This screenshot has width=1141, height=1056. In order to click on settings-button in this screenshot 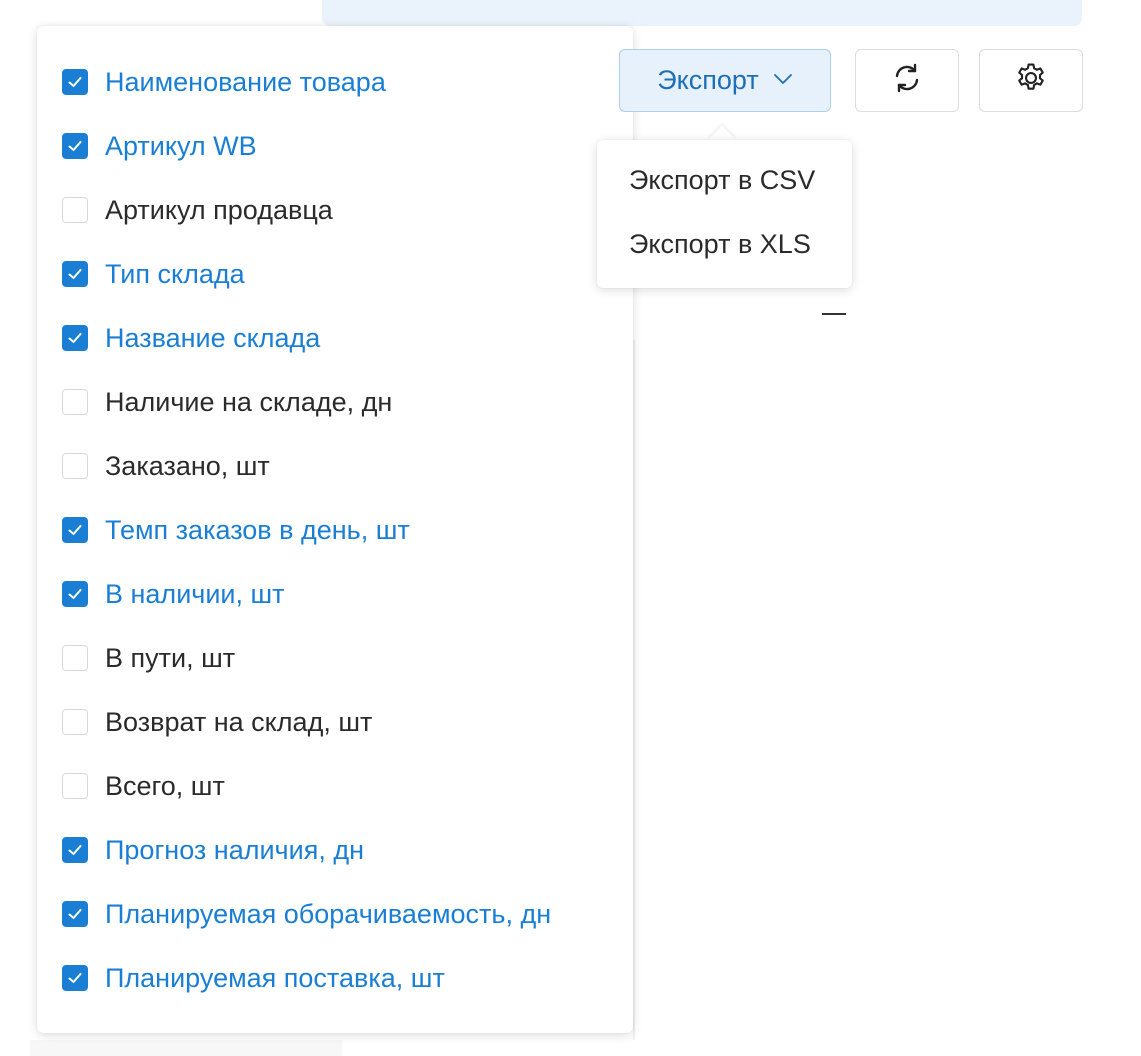, I will do `click(1031, 80)`.